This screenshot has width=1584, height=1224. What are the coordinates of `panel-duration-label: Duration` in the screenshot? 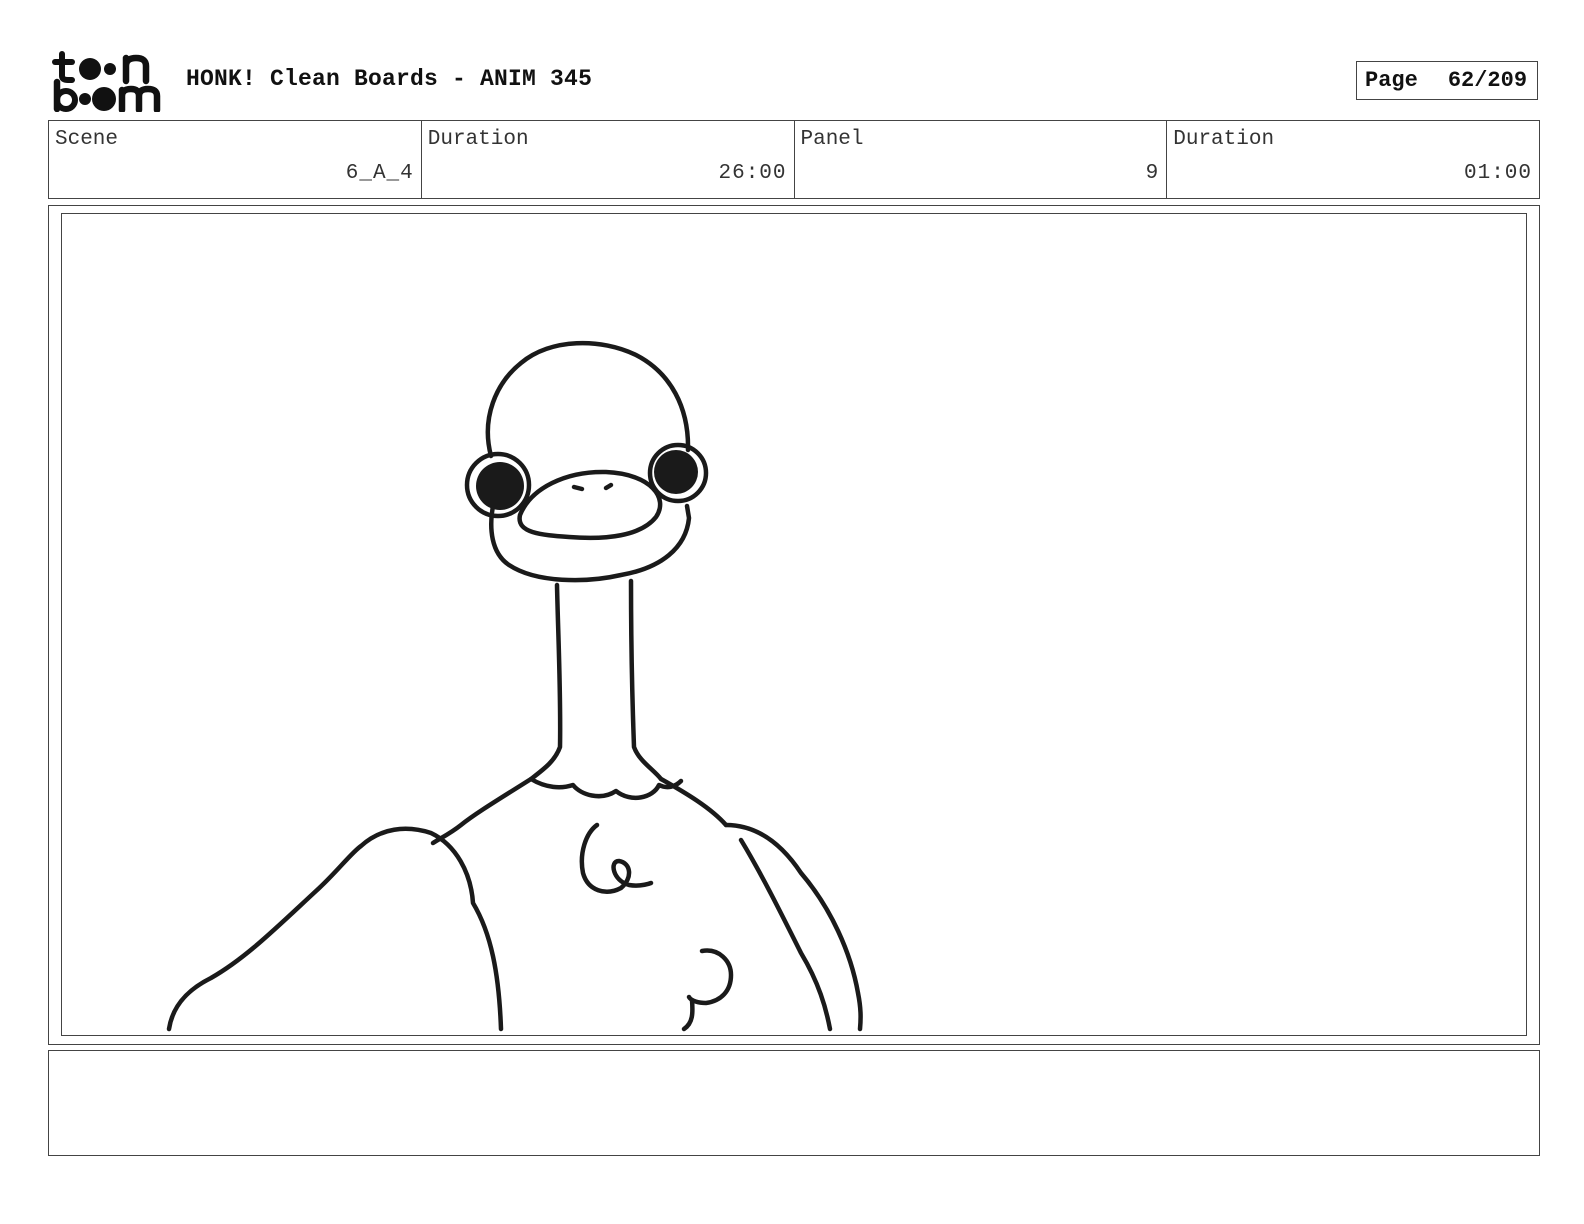 It's located at (1224, 139).